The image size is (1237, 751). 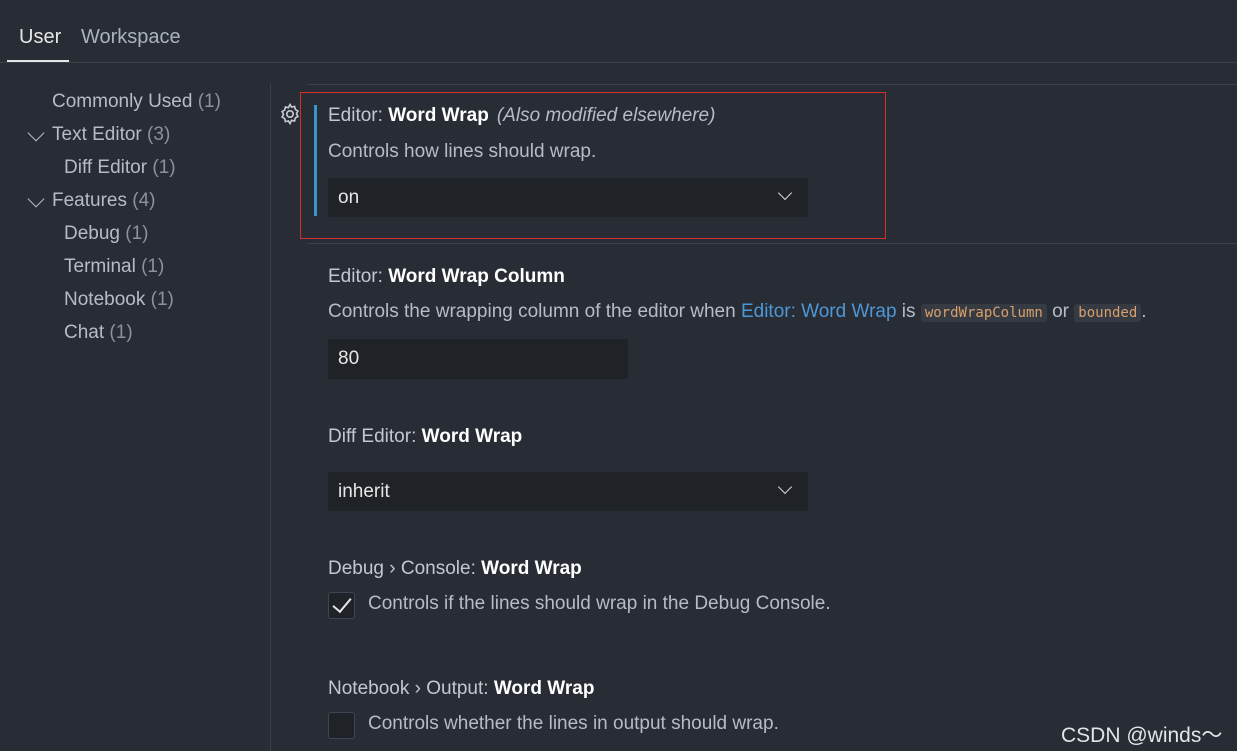 What do you see at coordinates (1142, 735) in the screenshot?
I see `watermark: CSDN @winds～` at bounding box center [1142, 735].